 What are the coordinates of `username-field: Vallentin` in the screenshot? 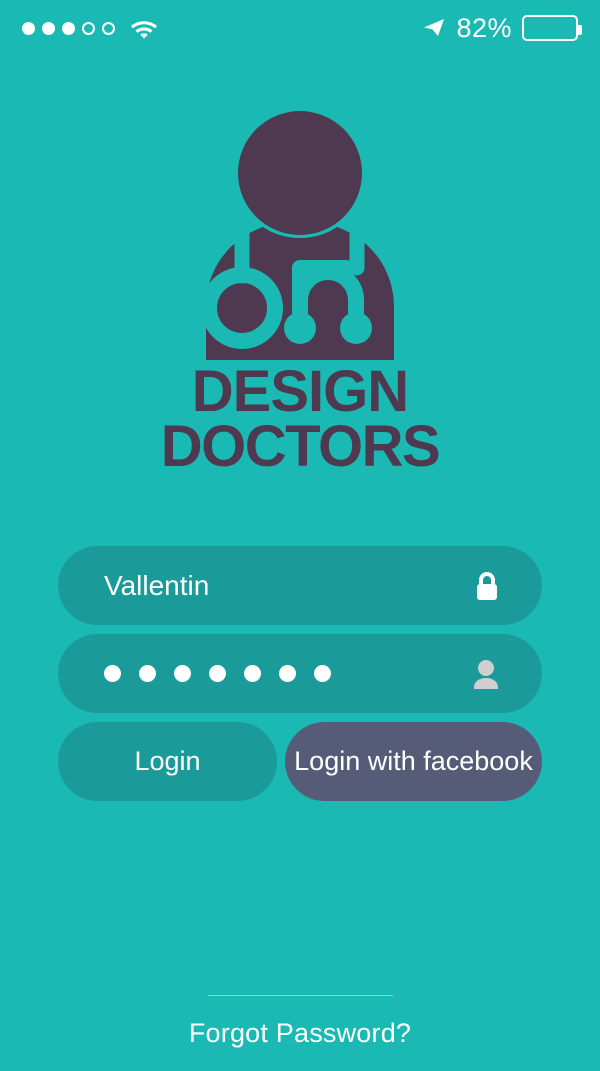 It's located at (300, 585).